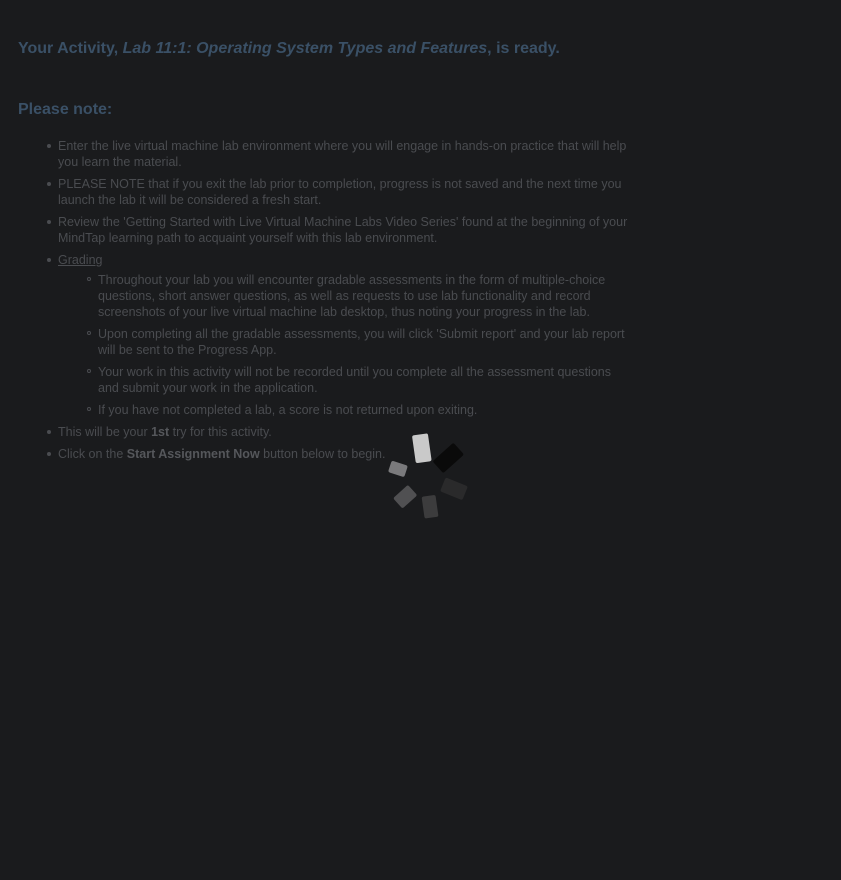 This screenshot has height=880, width=841. What do you see at coordinates (65, 109) in the screenshot?
I see `note-heading: Please note:` at bounding box center [65, 109].